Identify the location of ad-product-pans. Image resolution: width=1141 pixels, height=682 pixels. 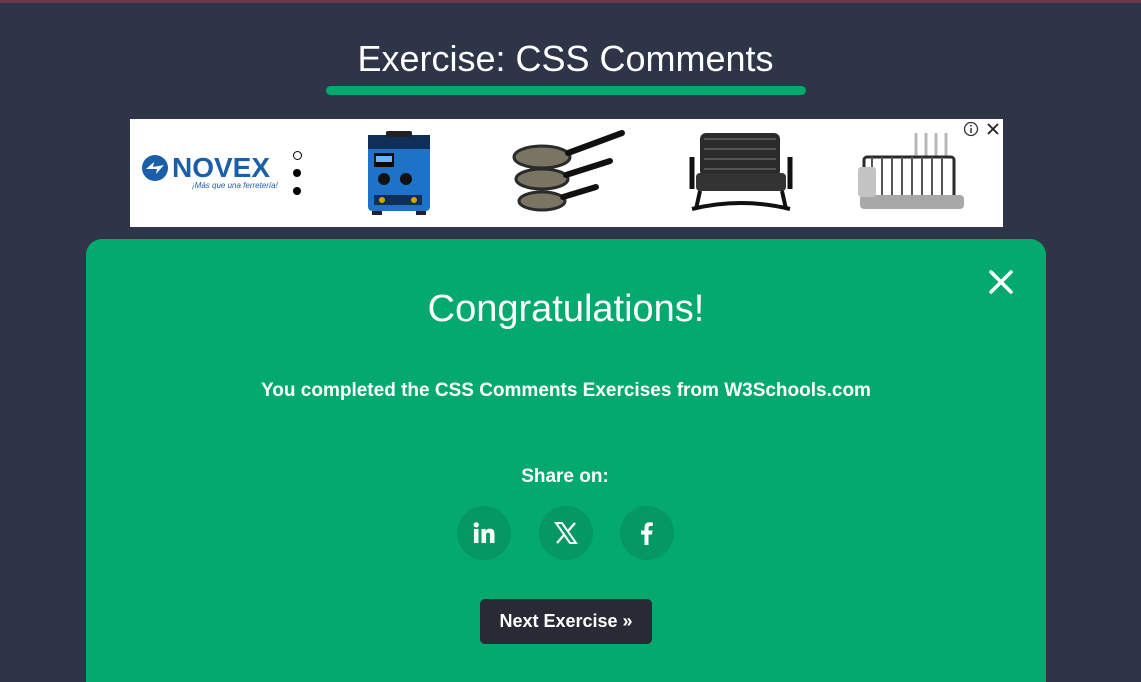
(570, 173).